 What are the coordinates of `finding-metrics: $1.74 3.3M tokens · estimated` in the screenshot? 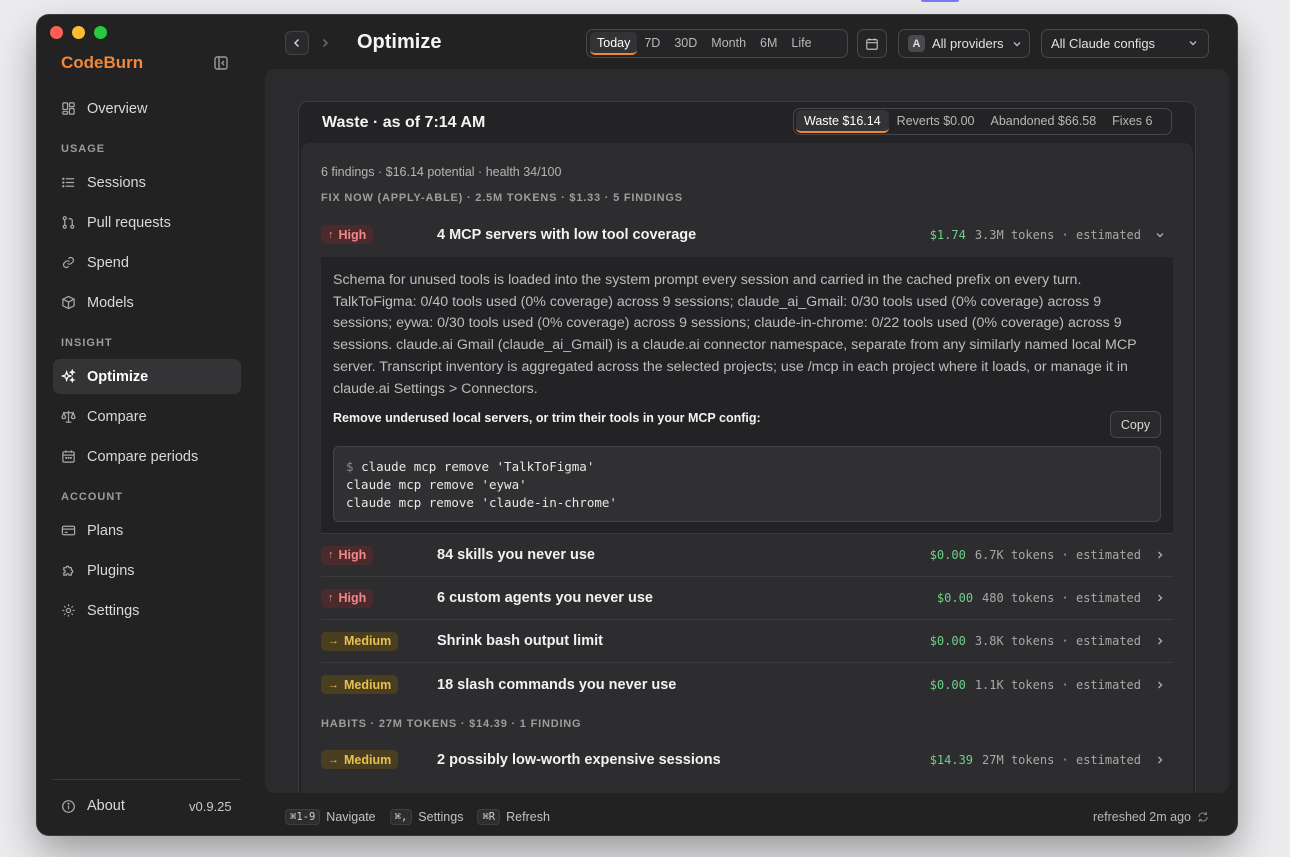 It's located at (1047, 235).